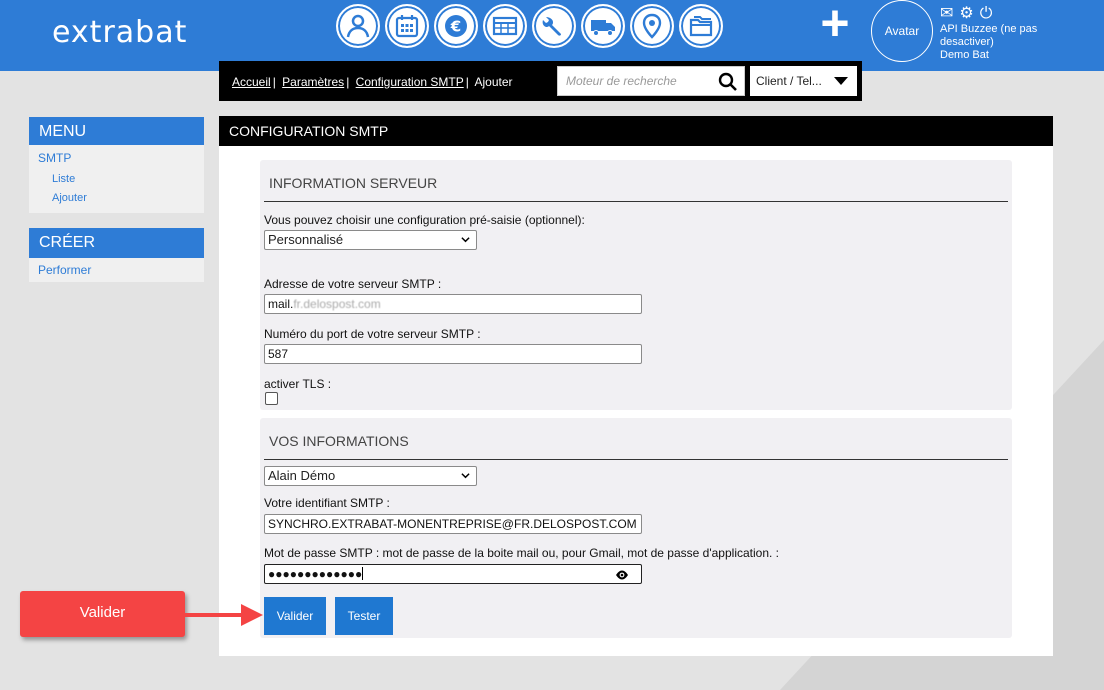 The height and width of the screenshot is (690, 1104). Describe the element at coordinates (116, 155) in the screenshot. I see `sidebar-item-smtp: SMTP` at that location.